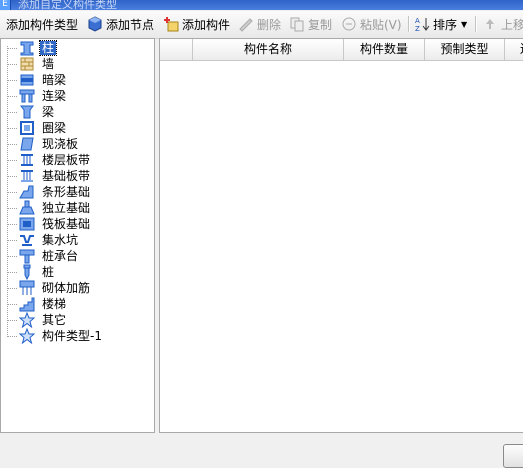  What do you see at coordinates (297, 24) in the screenshot?
I see `copy-icon` at bounding box center [297, 24].